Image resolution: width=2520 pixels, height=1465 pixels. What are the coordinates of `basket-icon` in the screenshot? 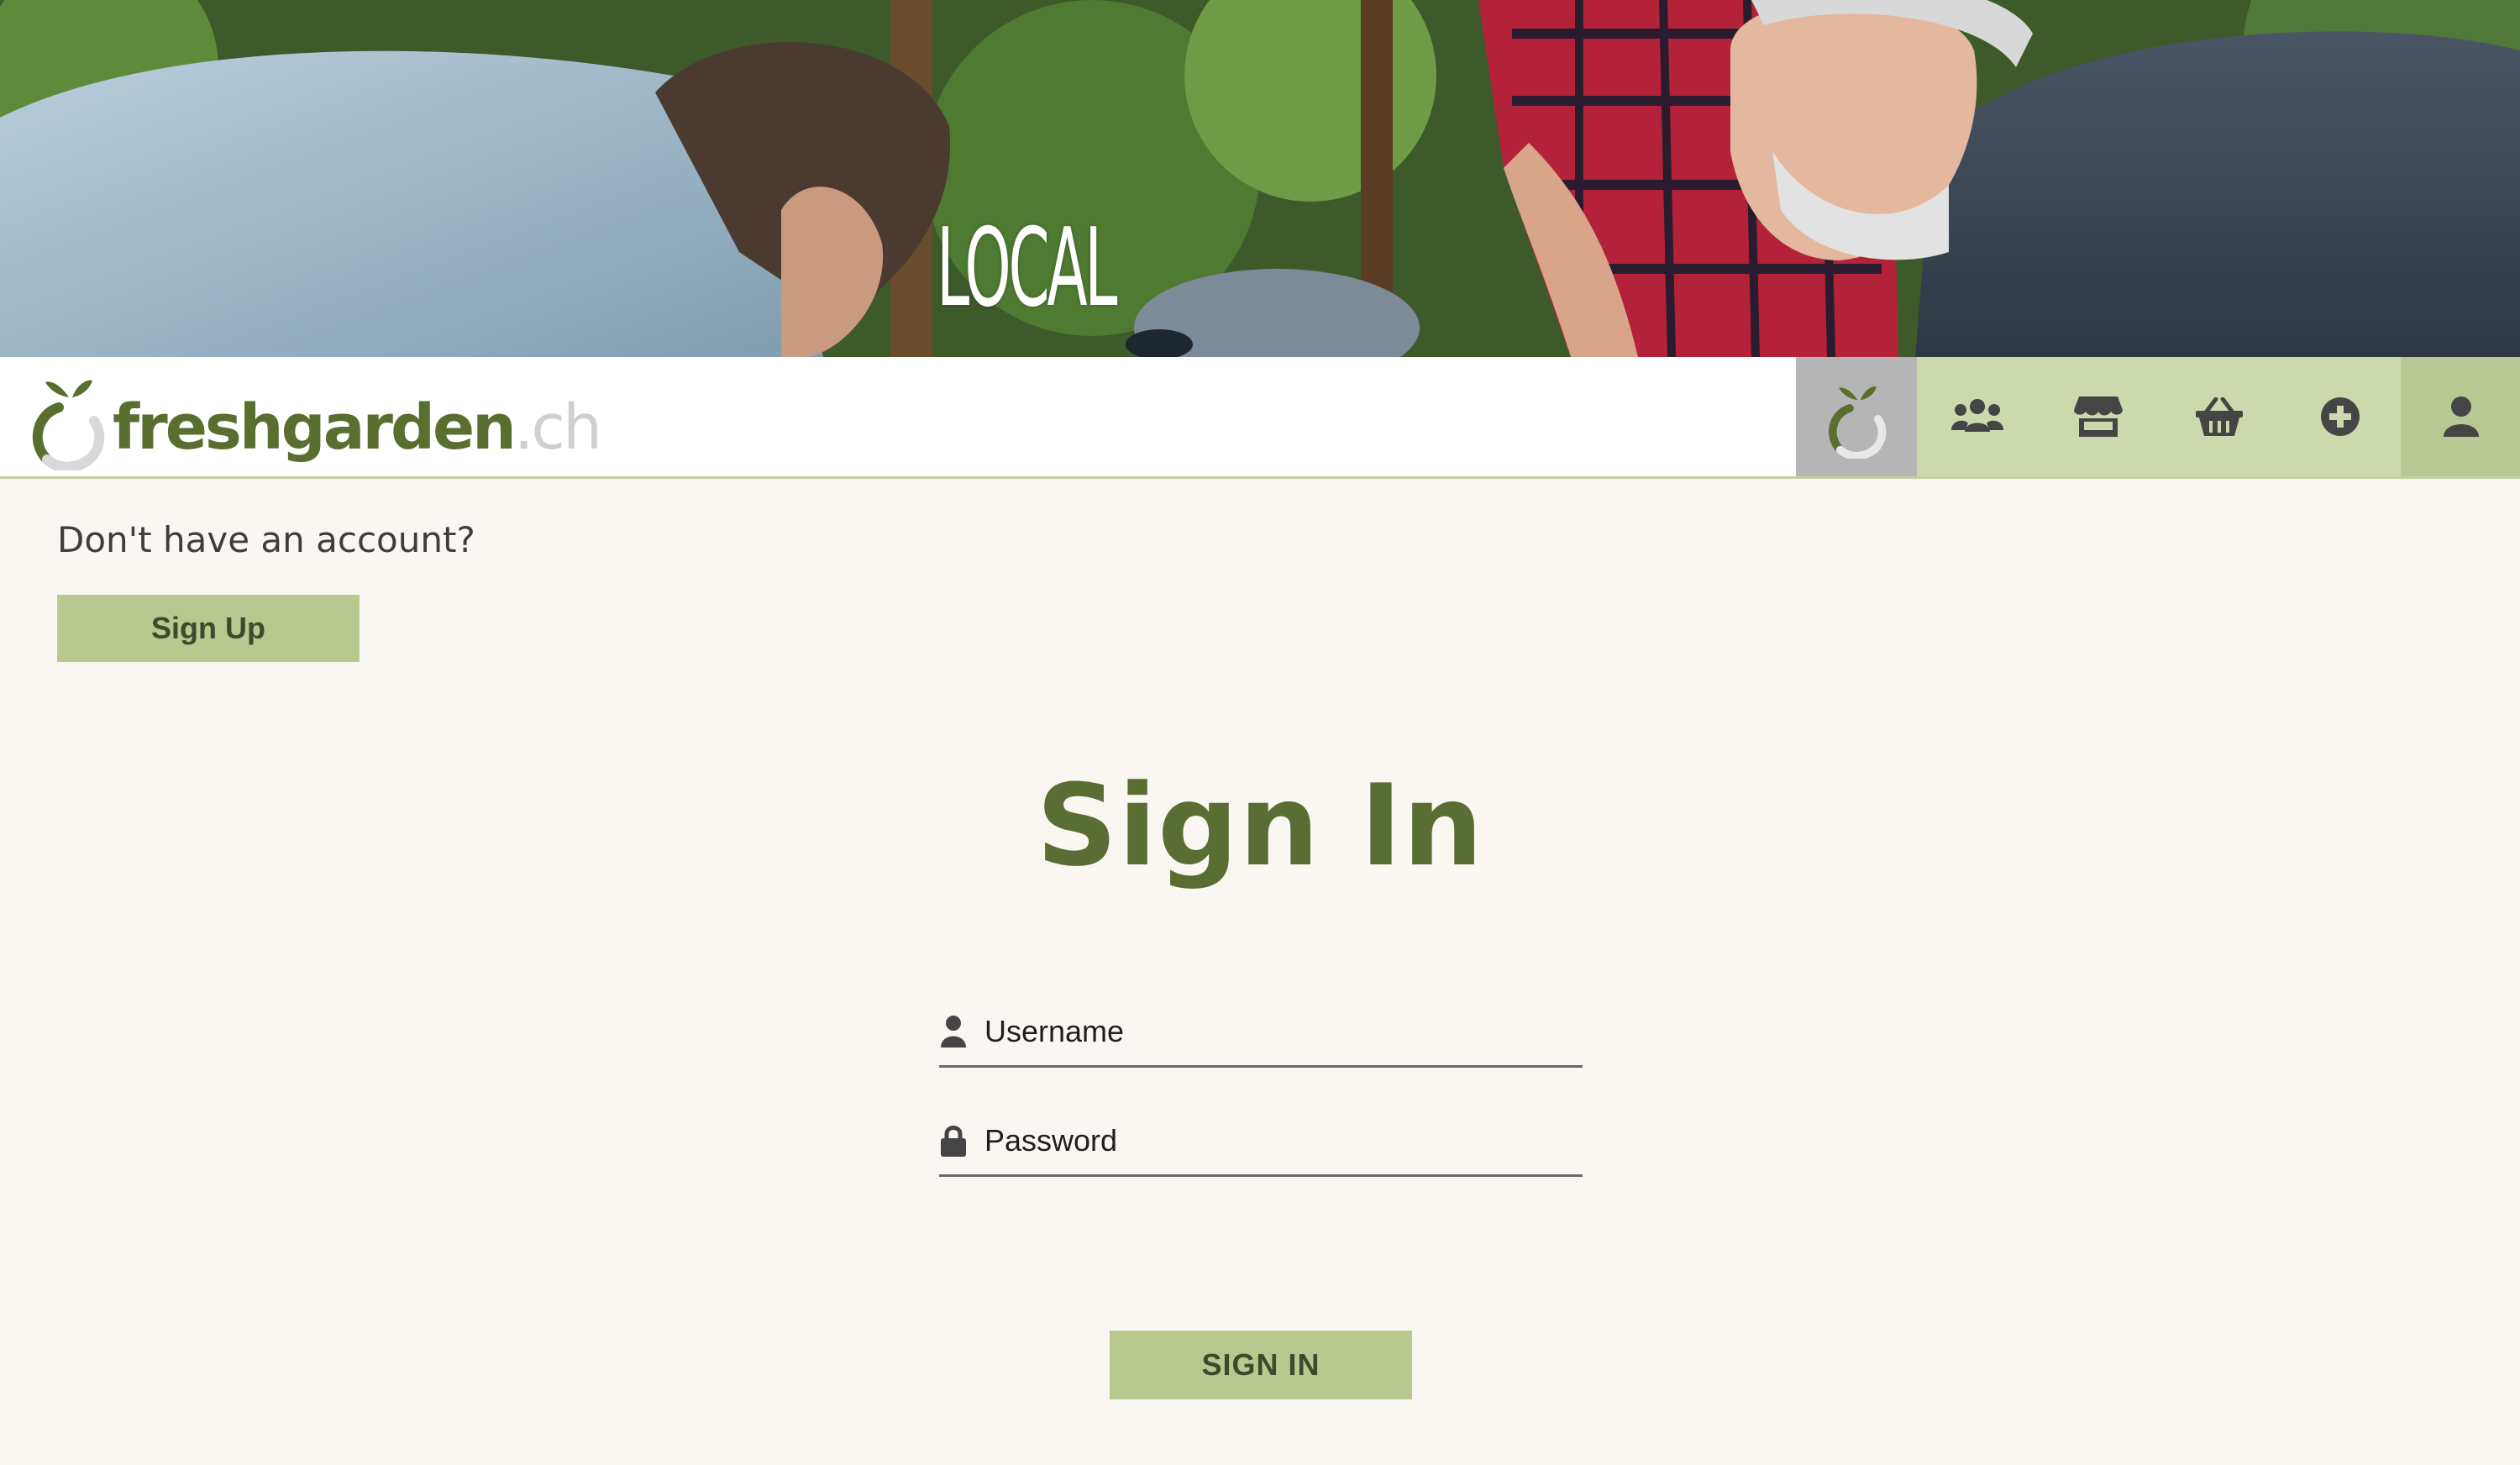 It's located at (2219, 416).